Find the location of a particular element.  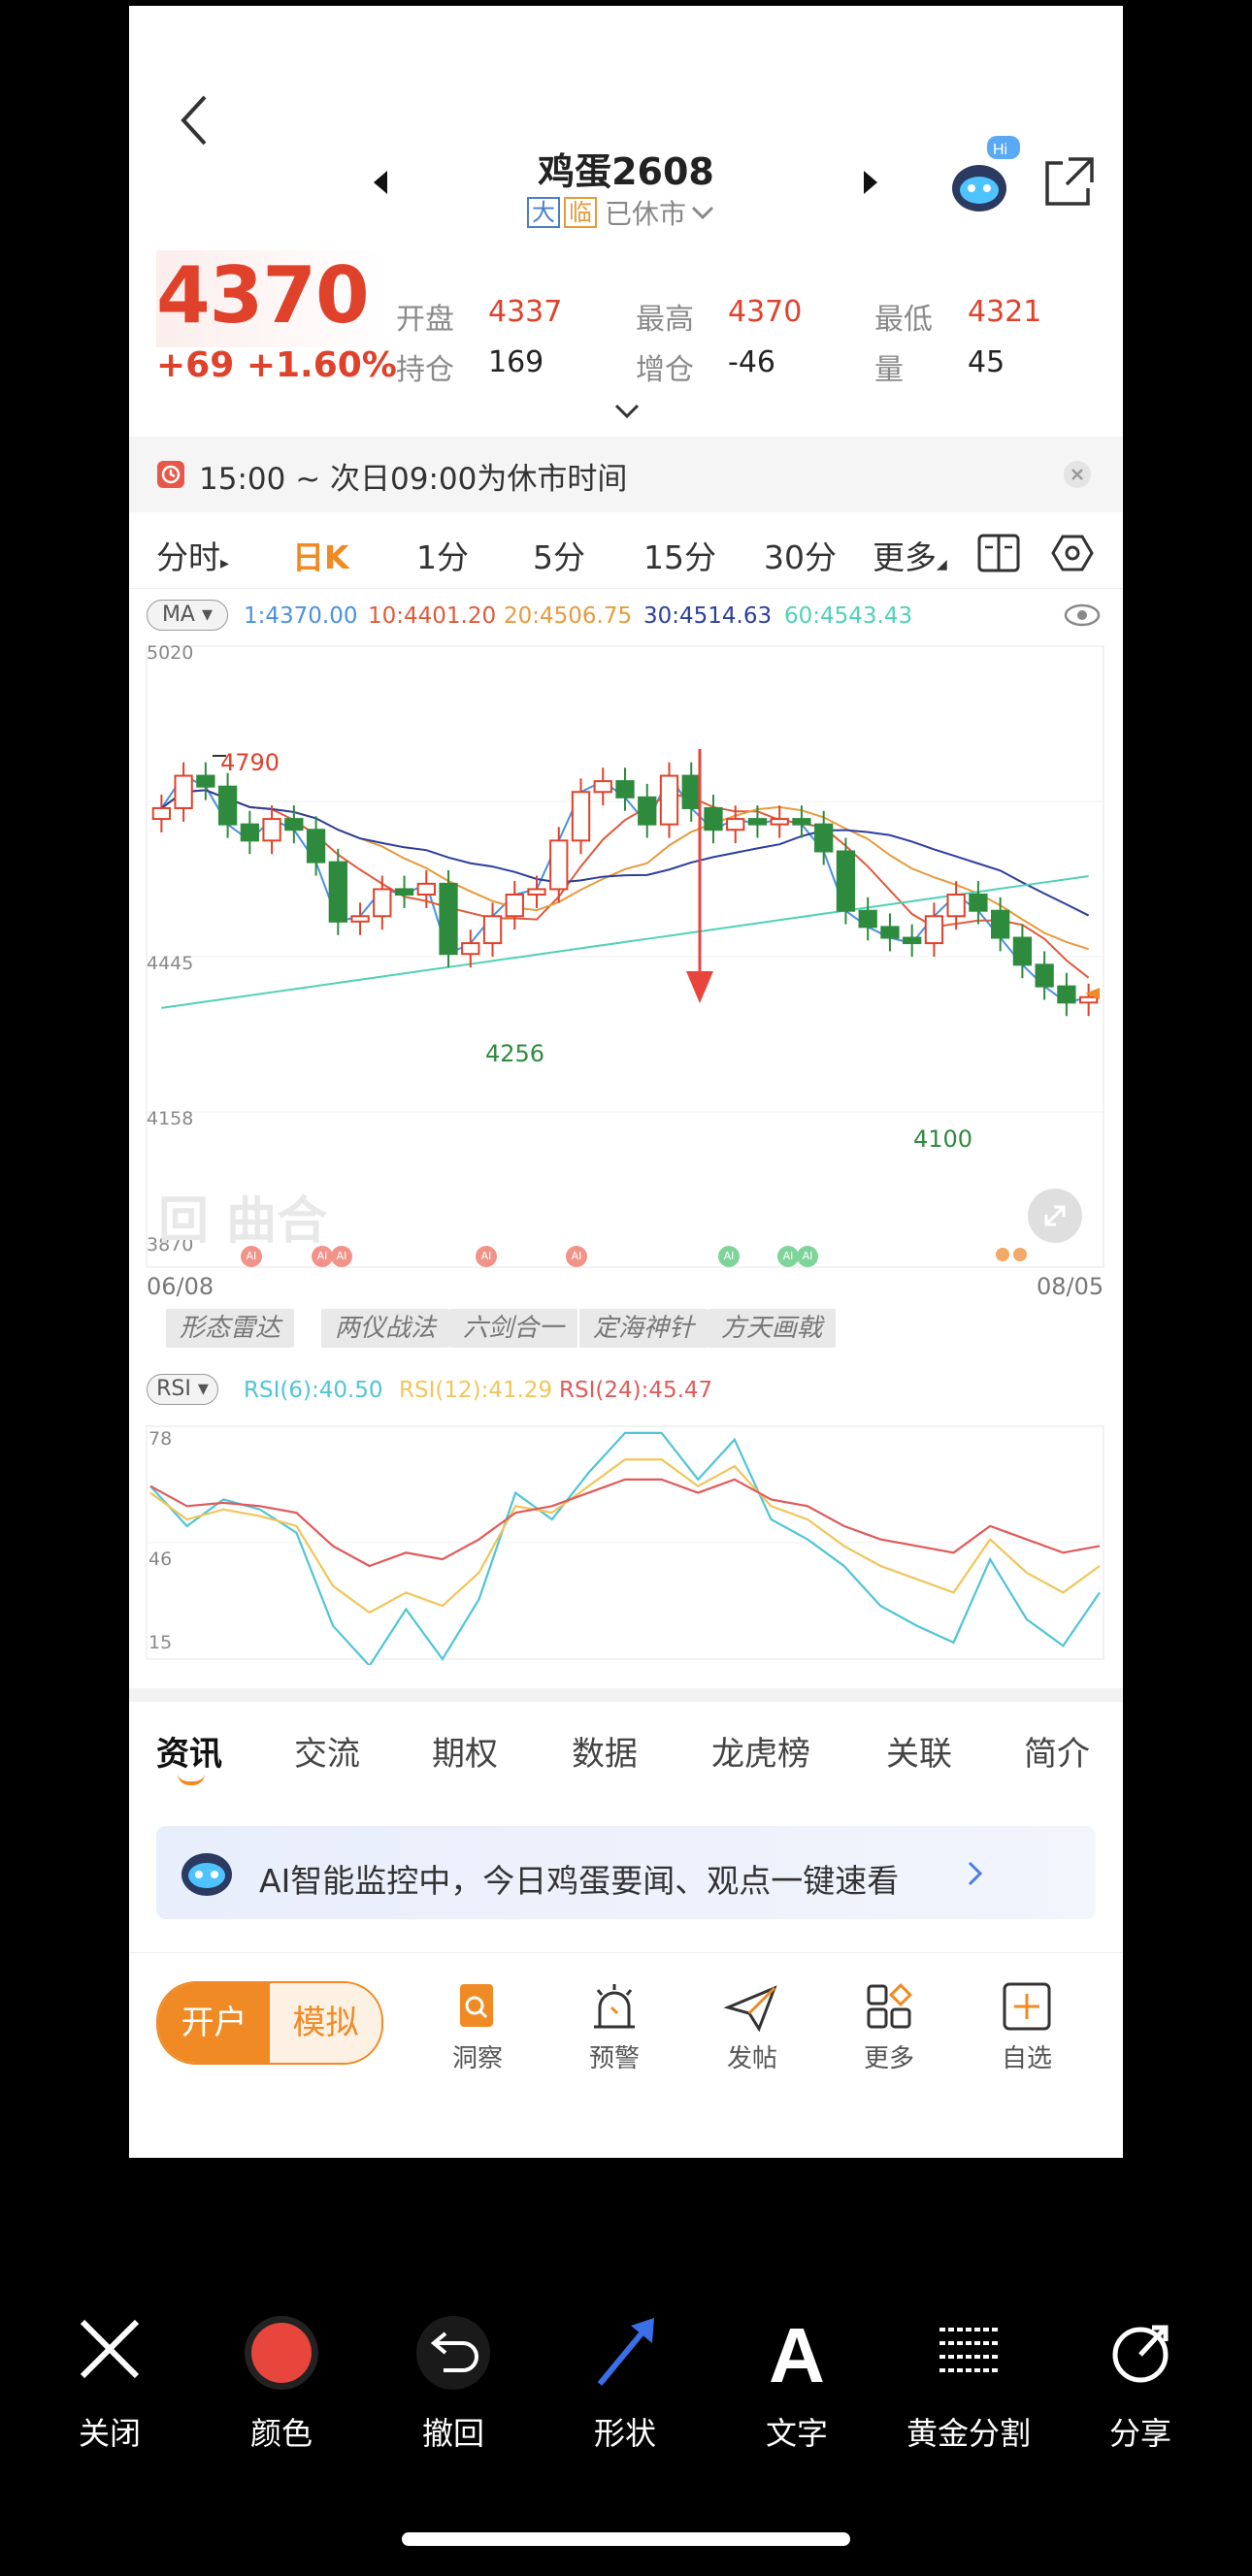

tab-5min: 5分 is located at coordinates (559, 555).